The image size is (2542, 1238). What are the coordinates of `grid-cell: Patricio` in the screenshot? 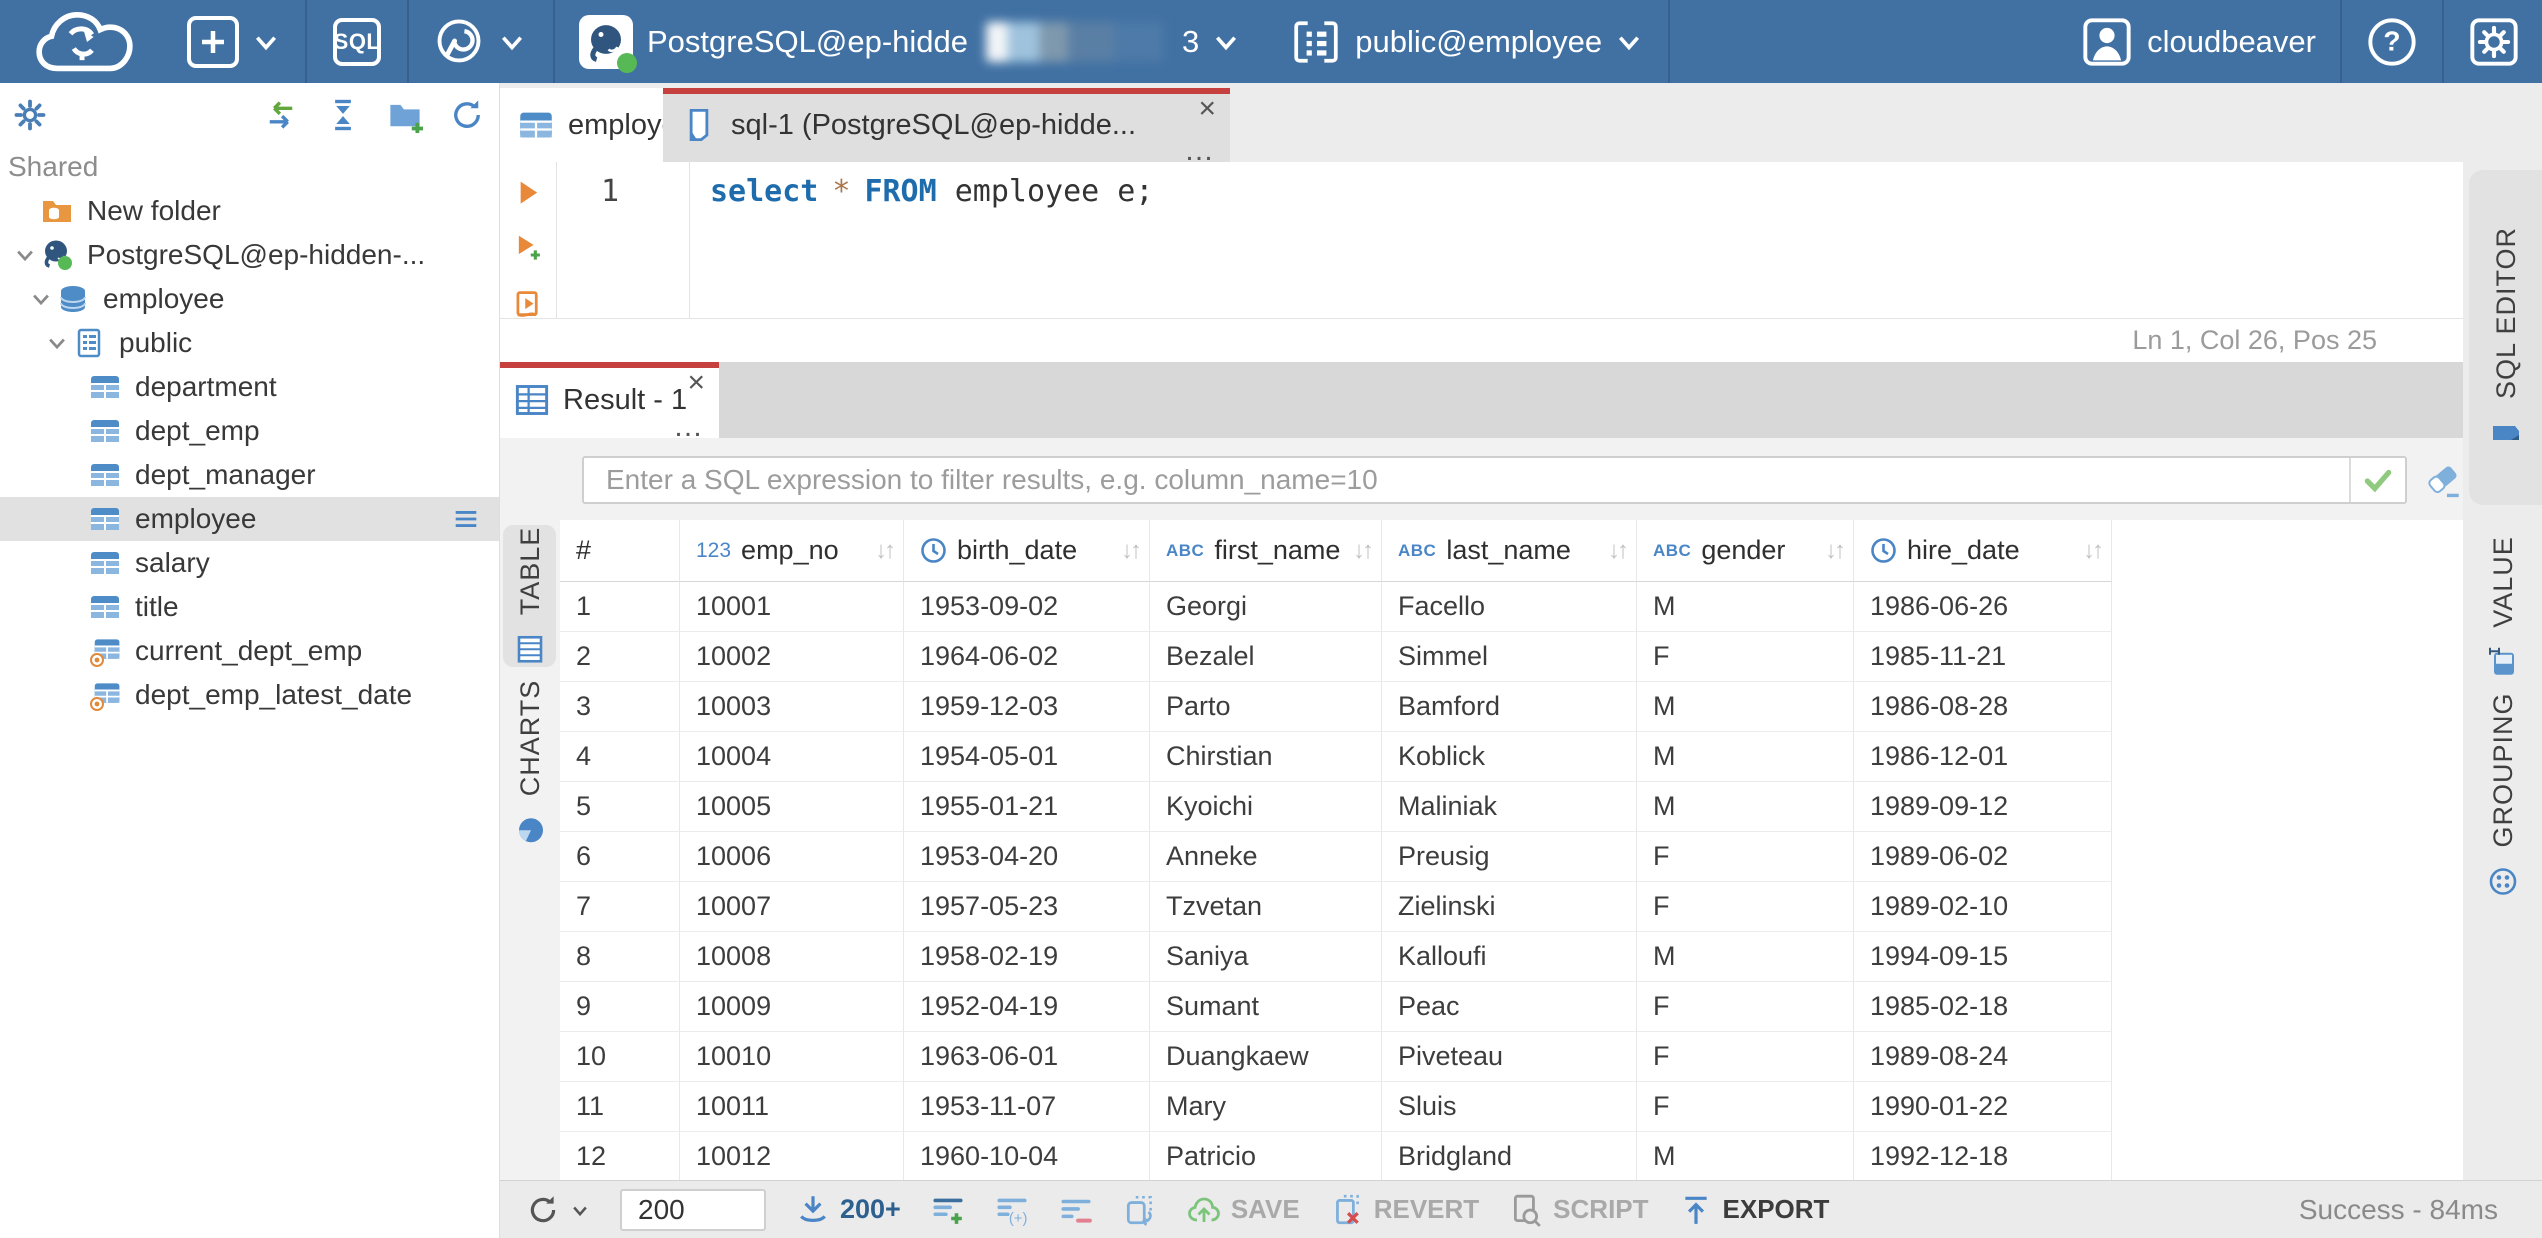 It's located at (1266, 1156).